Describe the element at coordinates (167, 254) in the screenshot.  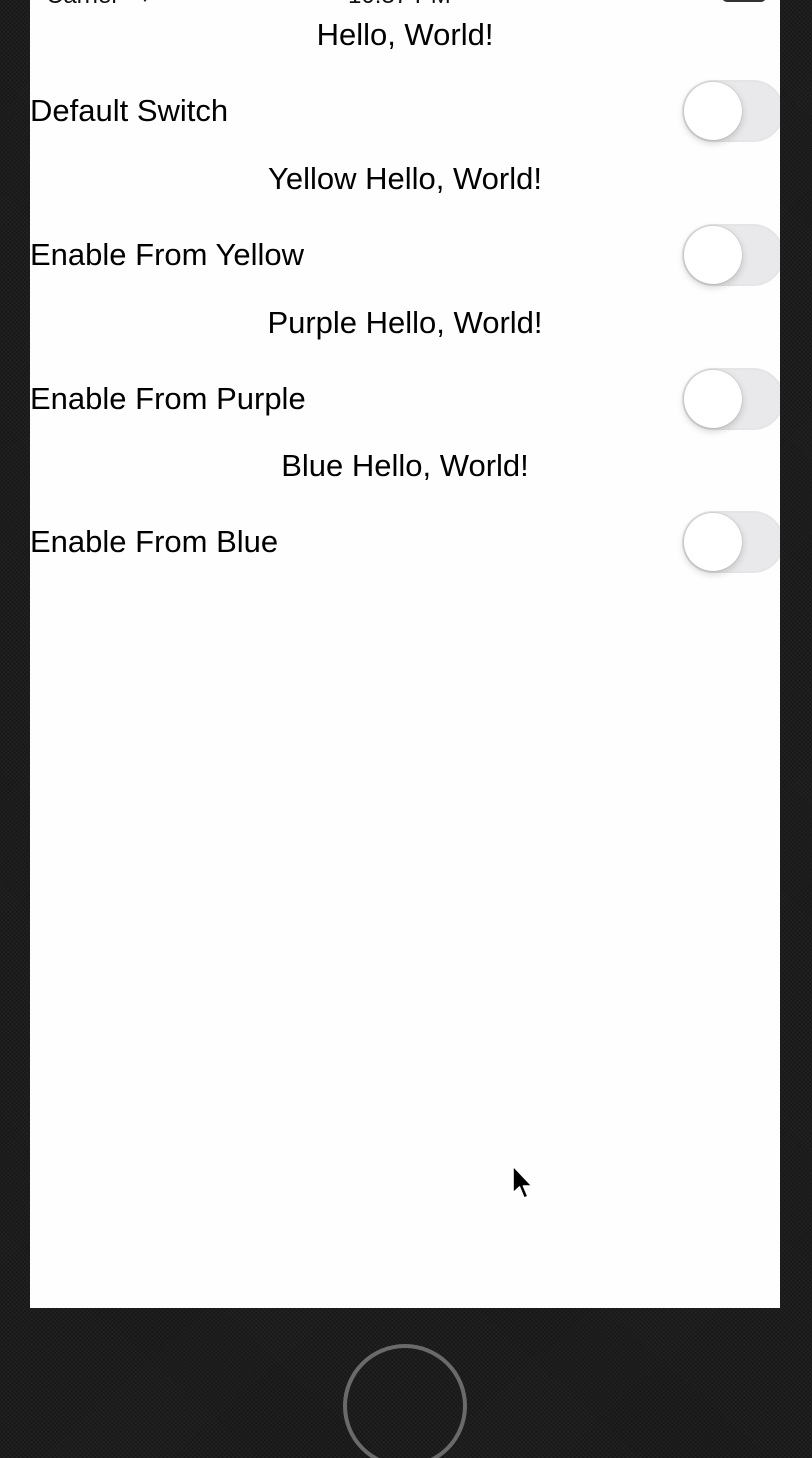
I see `switch-row-label: Enable From Yellow` at that location.